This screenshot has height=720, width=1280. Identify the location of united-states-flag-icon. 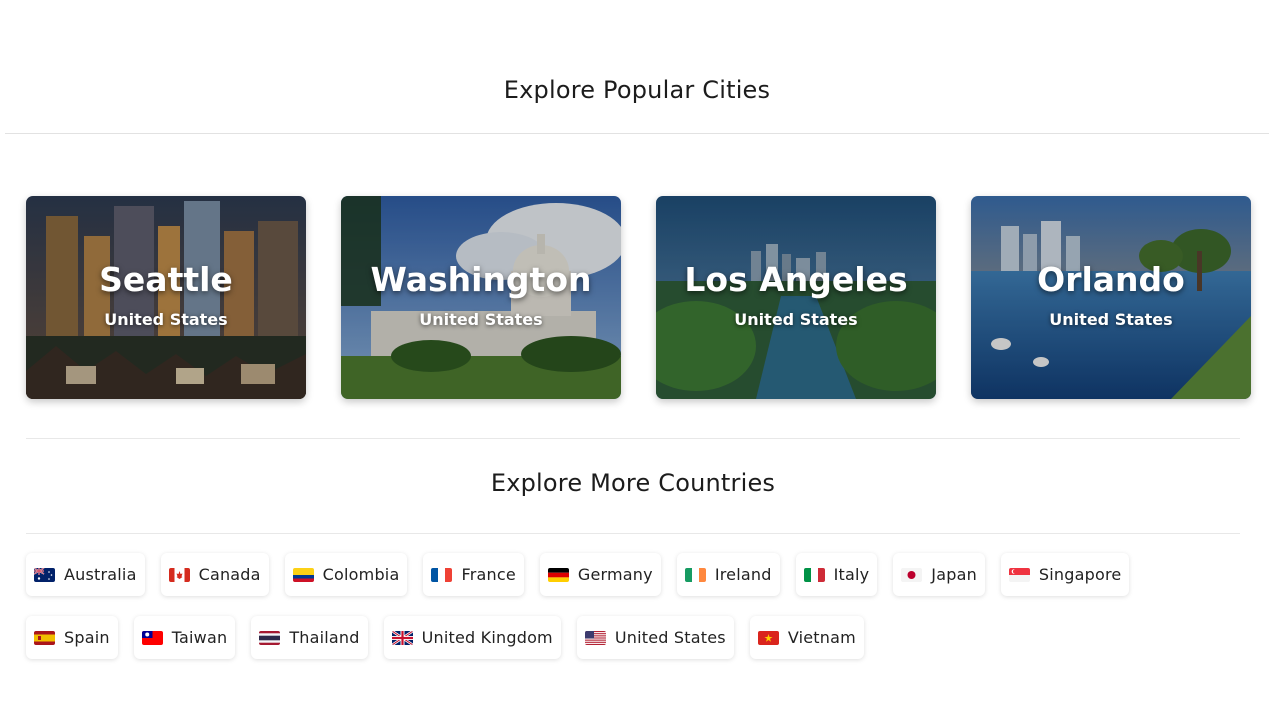
(595, 637).